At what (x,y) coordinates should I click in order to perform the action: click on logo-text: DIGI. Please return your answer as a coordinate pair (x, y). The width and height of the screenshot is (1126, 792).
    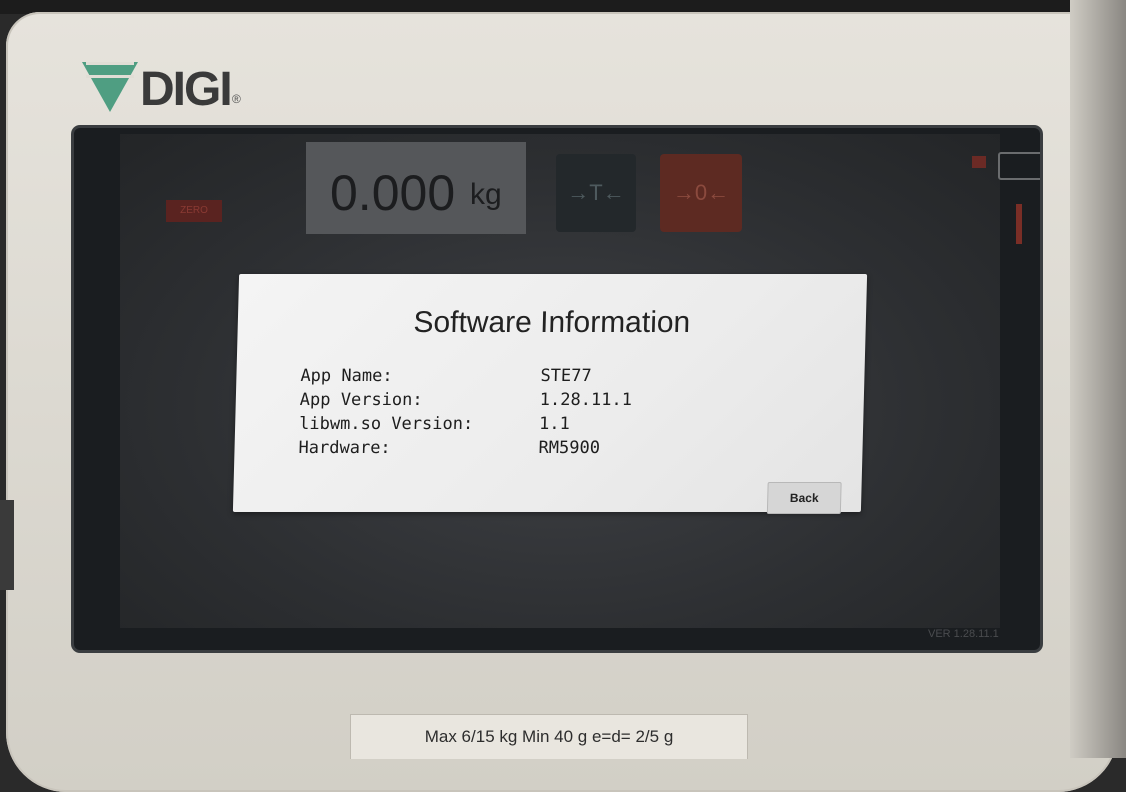
    Looking at the image, I should click on (186, 89).